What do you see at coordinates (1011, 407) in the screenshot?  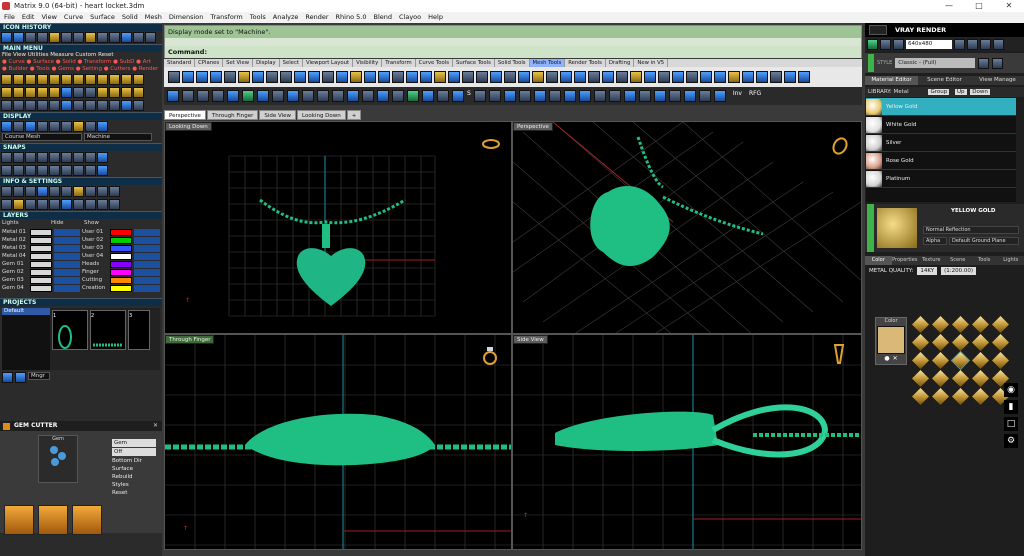 I see `video-icon: ▮` at bounding box center [1011, 407].